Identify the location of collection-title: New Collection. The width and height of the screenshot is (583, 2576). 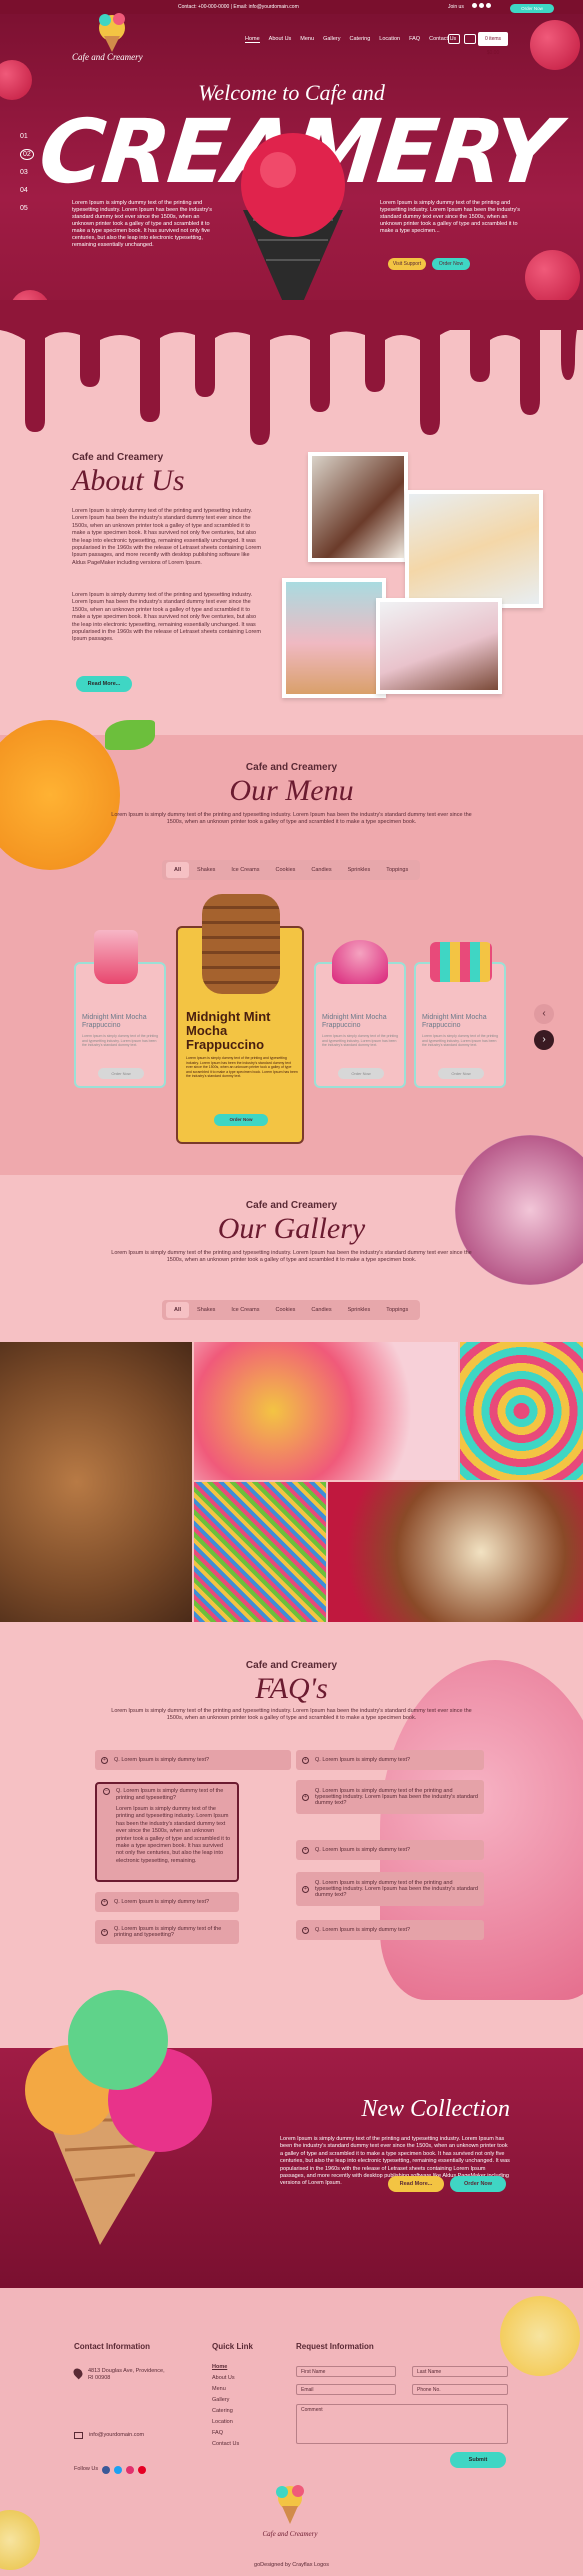
(435, 2109).